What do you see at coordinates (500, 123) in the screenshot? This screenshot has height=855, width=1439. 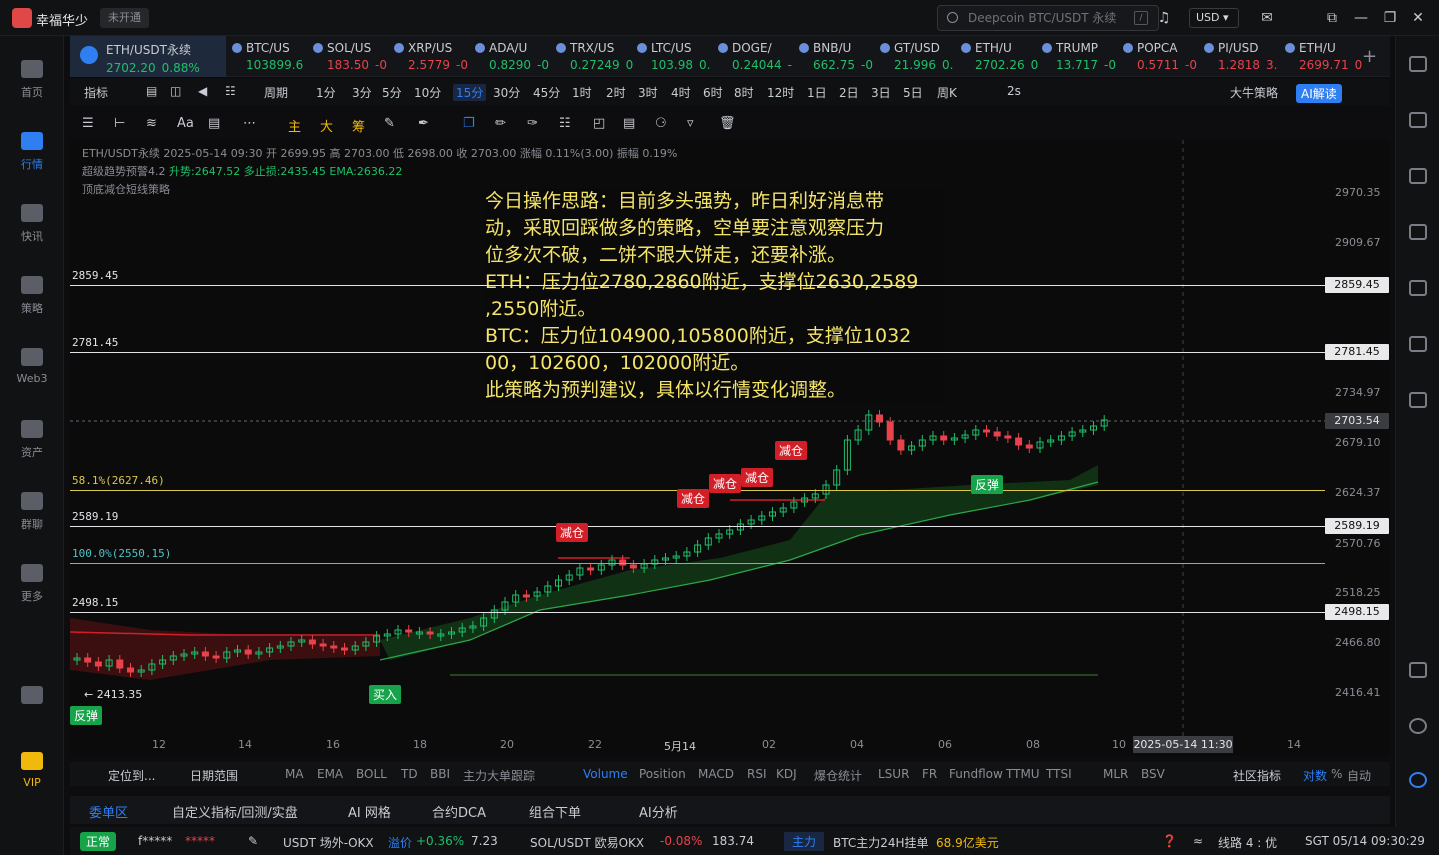 I see `pencil-icon: ✏` at bounding box center [500, 123].